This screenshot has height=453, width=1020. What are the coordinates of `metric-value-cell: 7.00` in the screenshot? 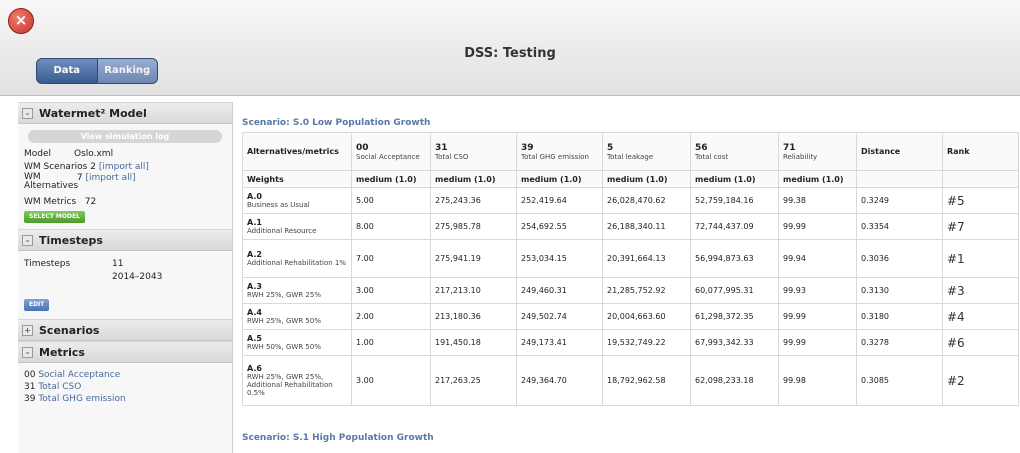 It's located at (391, 258).